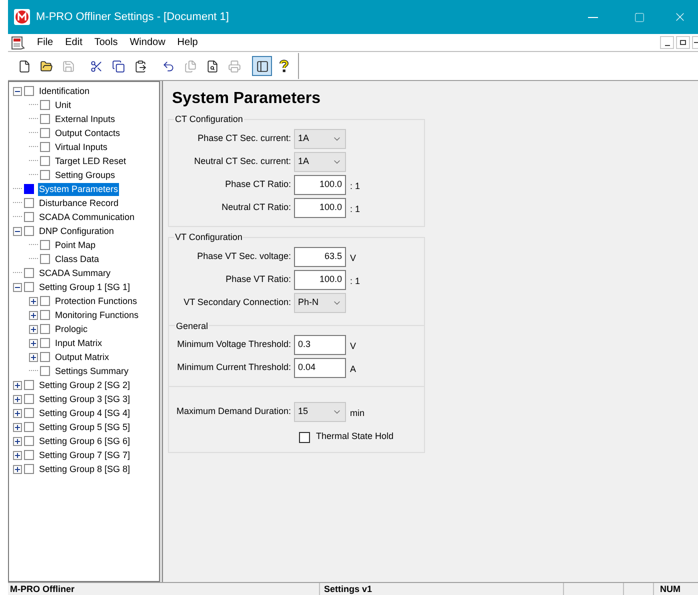  Describe the element at coordinates (85, 441) in the screenshot. I see `tree-item: Setting Group 6 [SG 6]` at that location.